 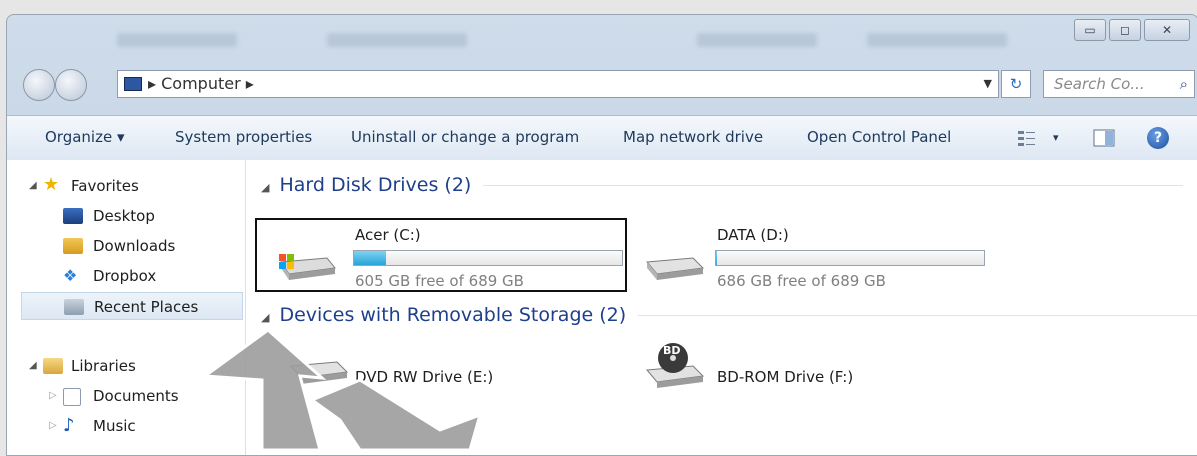 I want to click on nav-item-dropbox: ❖ Dropbox, so click(x=125, y=276).